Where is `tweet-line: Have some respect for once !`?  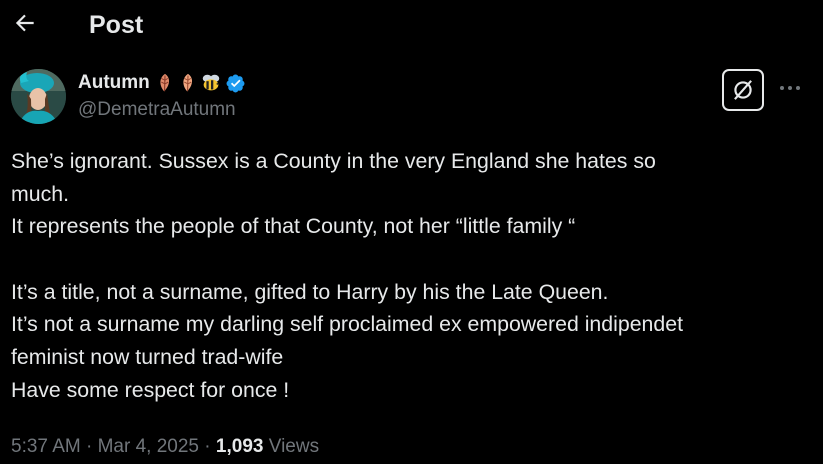
tweet-line: Have some respect for once ! is located at coordinates (150, 389).